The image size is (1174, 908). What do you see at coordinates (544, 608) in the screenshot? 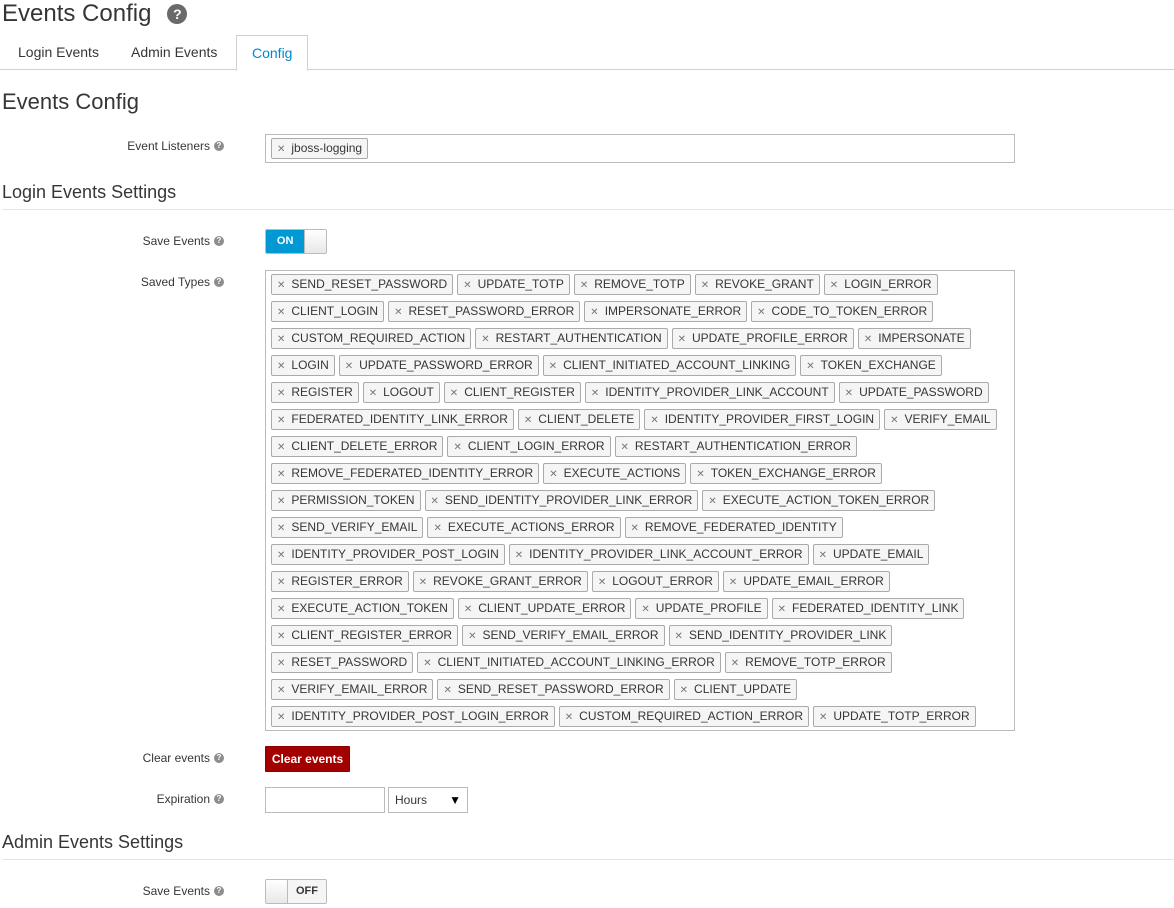
I see `tag-chip: ✕ CLIENT_UPDATE_ERROR` at bounding box center [544, 608].